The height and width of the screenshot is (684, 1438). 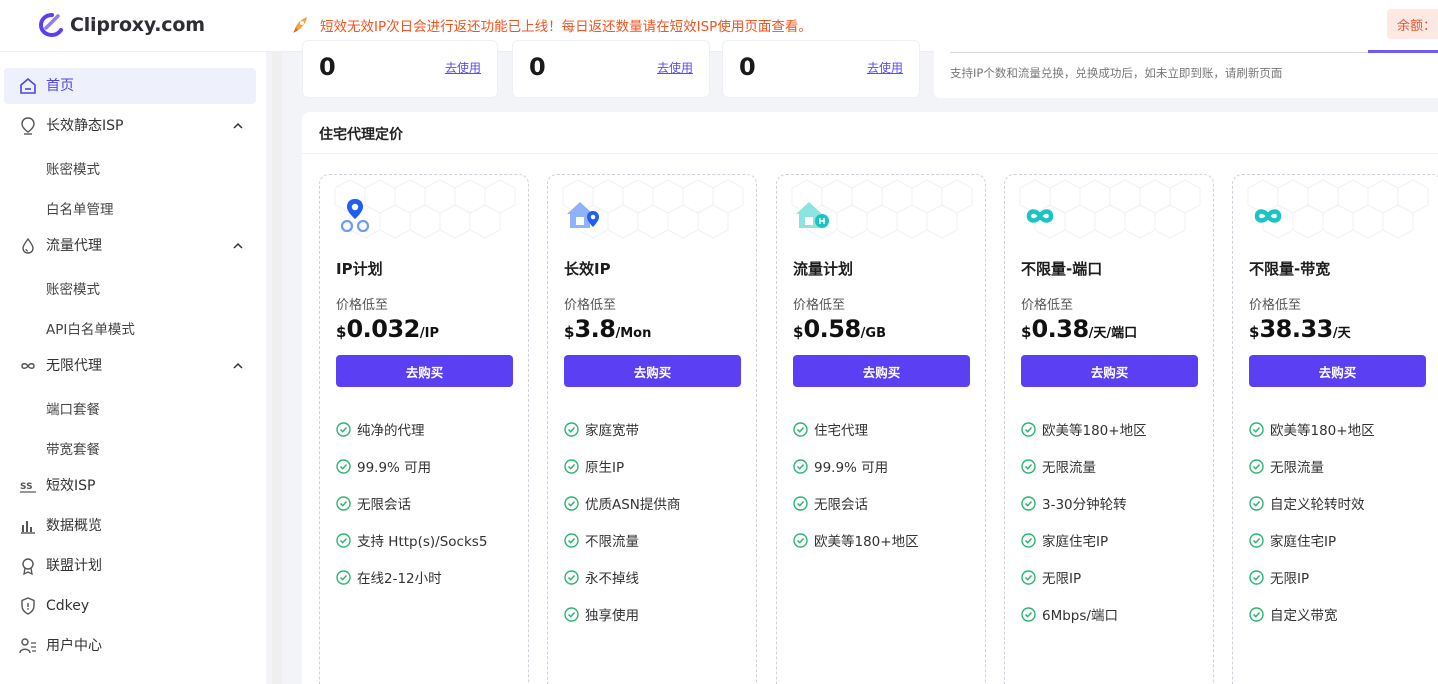 What do you see at coordinates (27, 646) in the screenshot?
I see `user-list-icon` at bounding box center [27, 646].